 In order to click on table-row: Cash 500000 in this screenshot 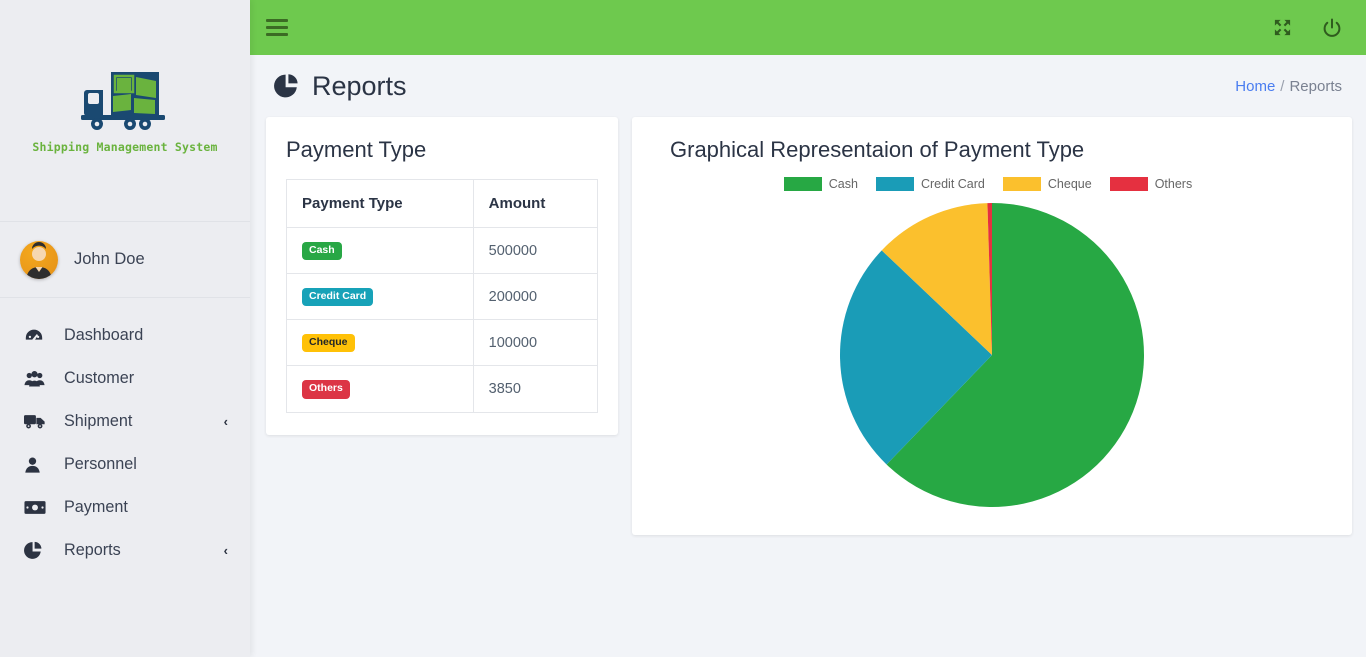, I will do `click(442, 250)`.